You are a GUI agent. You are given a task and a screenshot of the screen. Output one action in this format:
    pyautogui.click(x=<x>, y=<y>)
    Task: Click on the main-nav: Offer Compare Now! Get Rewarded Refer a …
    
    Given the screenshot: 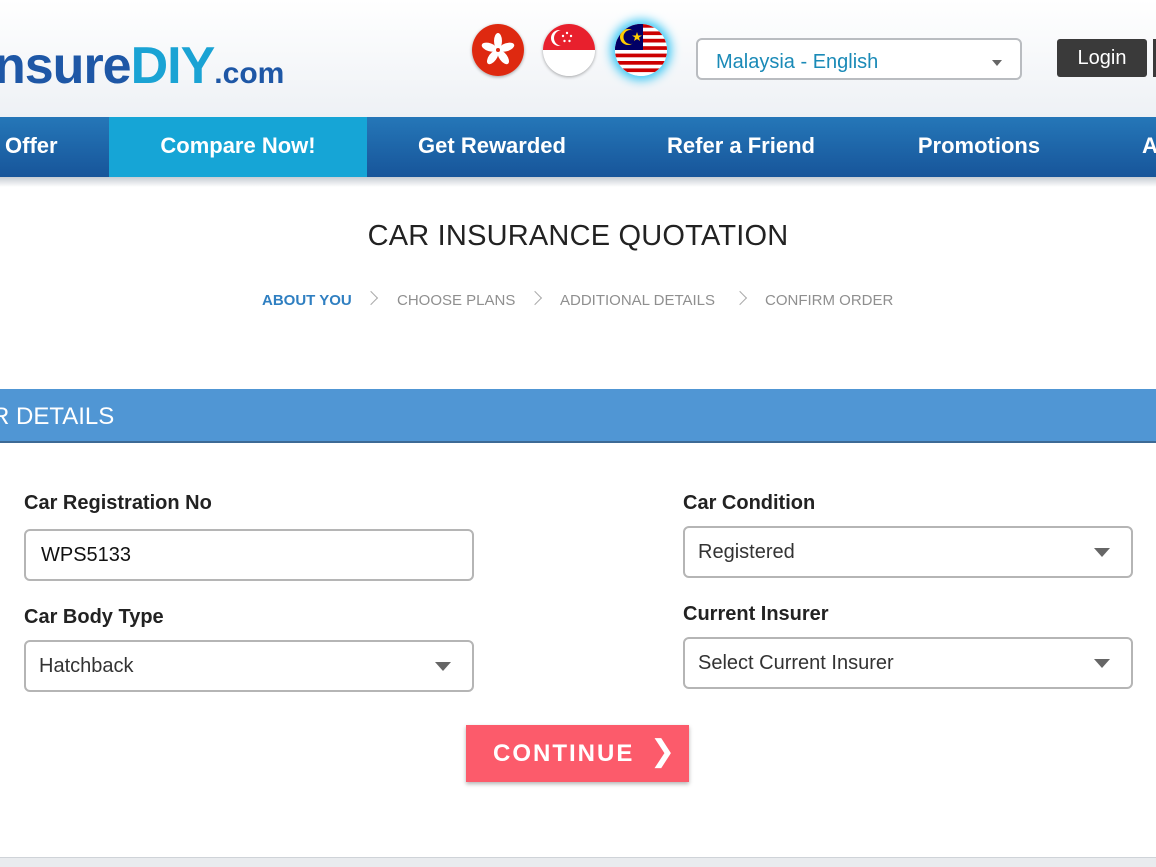 What is the action you would take?
    pyautogui.click(x=578, y=147)
    